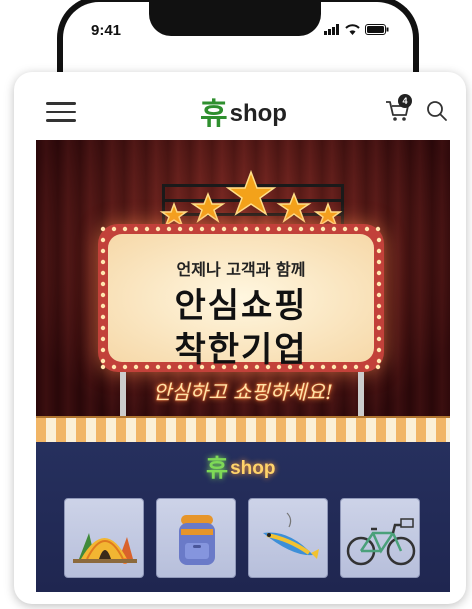 Image resolution: width=472 pixels, height=609 pixels. I want to click on category-tile-bicycle, so click(380, 538).